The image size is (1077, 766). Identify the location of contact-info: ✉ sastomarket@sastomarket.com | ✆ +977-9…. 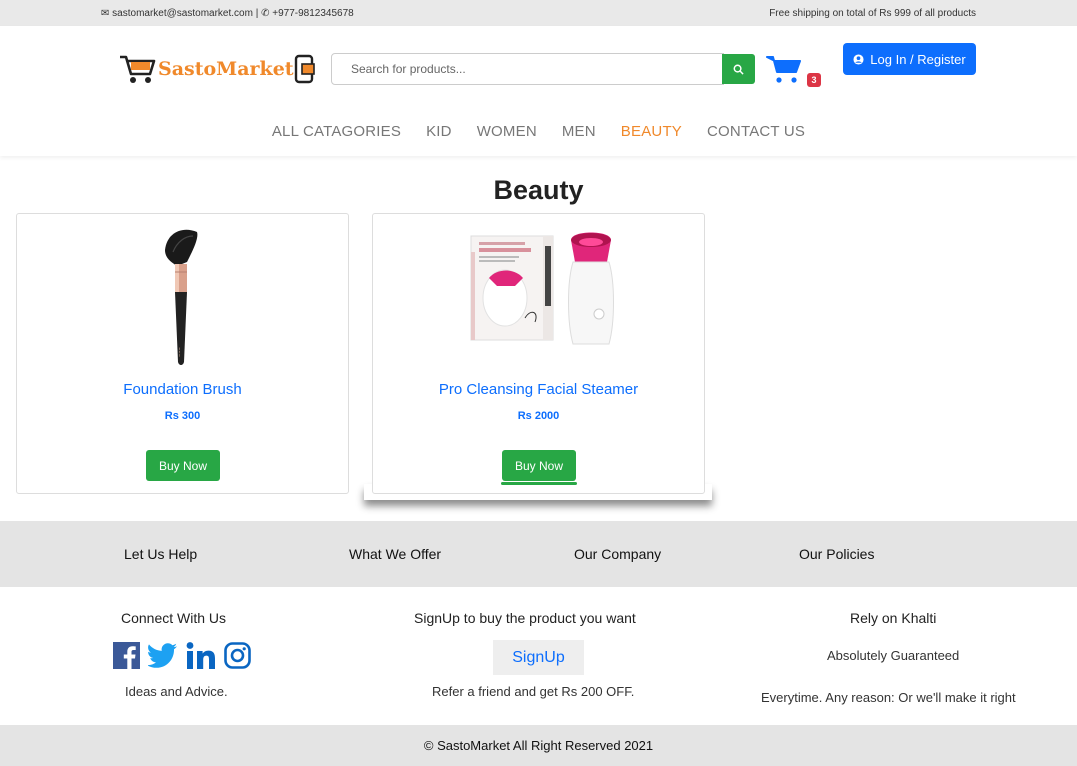
(227, 13).